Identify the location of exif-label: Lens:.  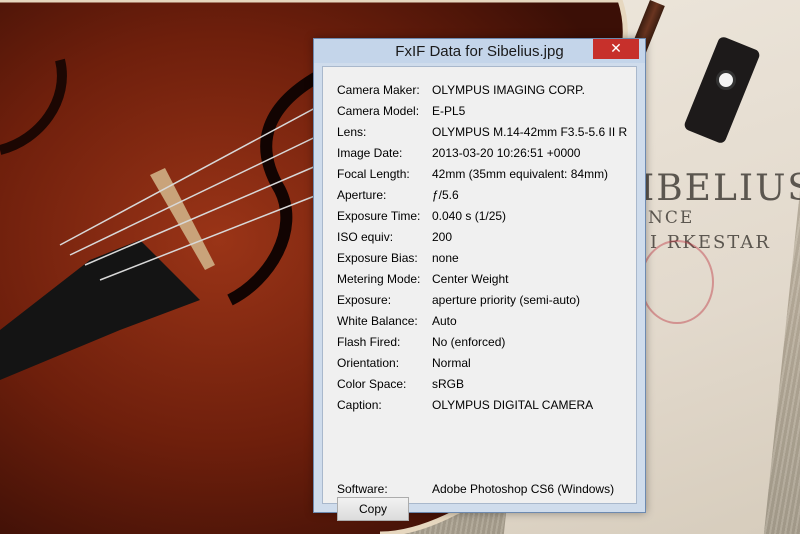
(352, 131).